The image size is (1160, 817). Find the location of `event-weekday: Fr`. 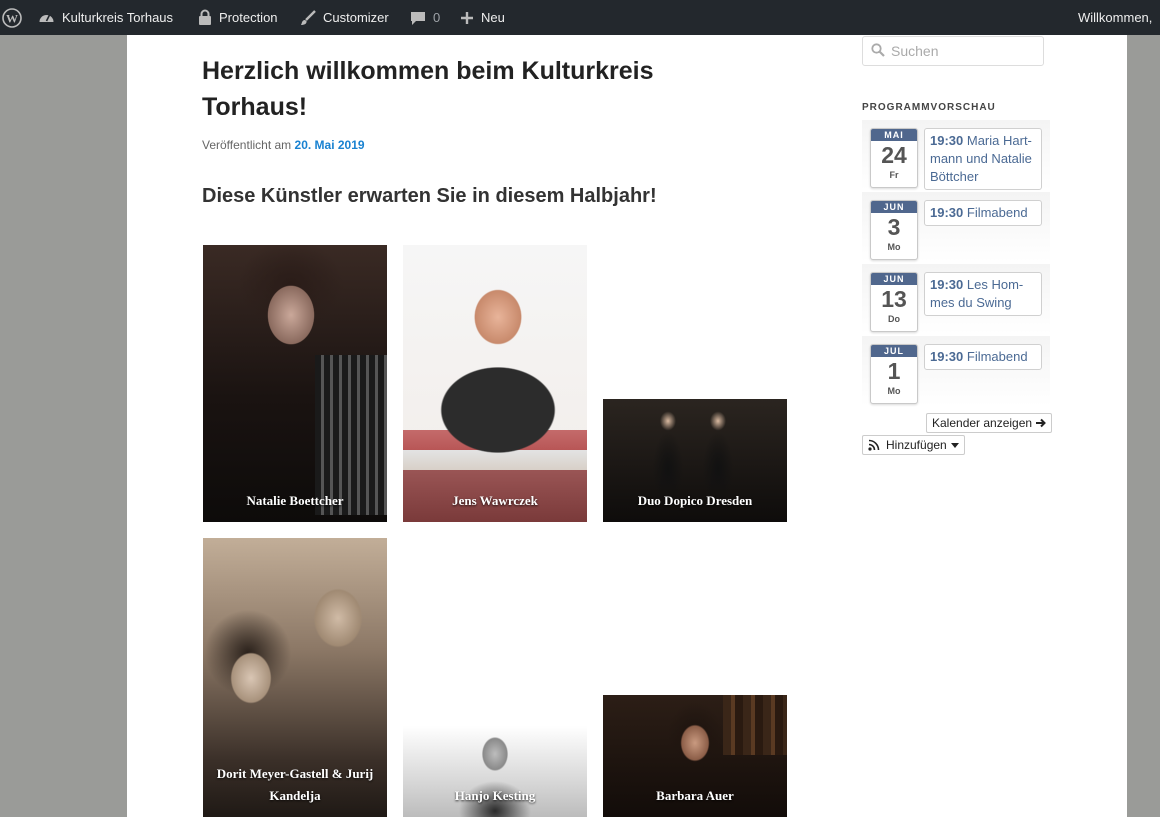

event-weekday: Fr is located at coordinates (894, 175).